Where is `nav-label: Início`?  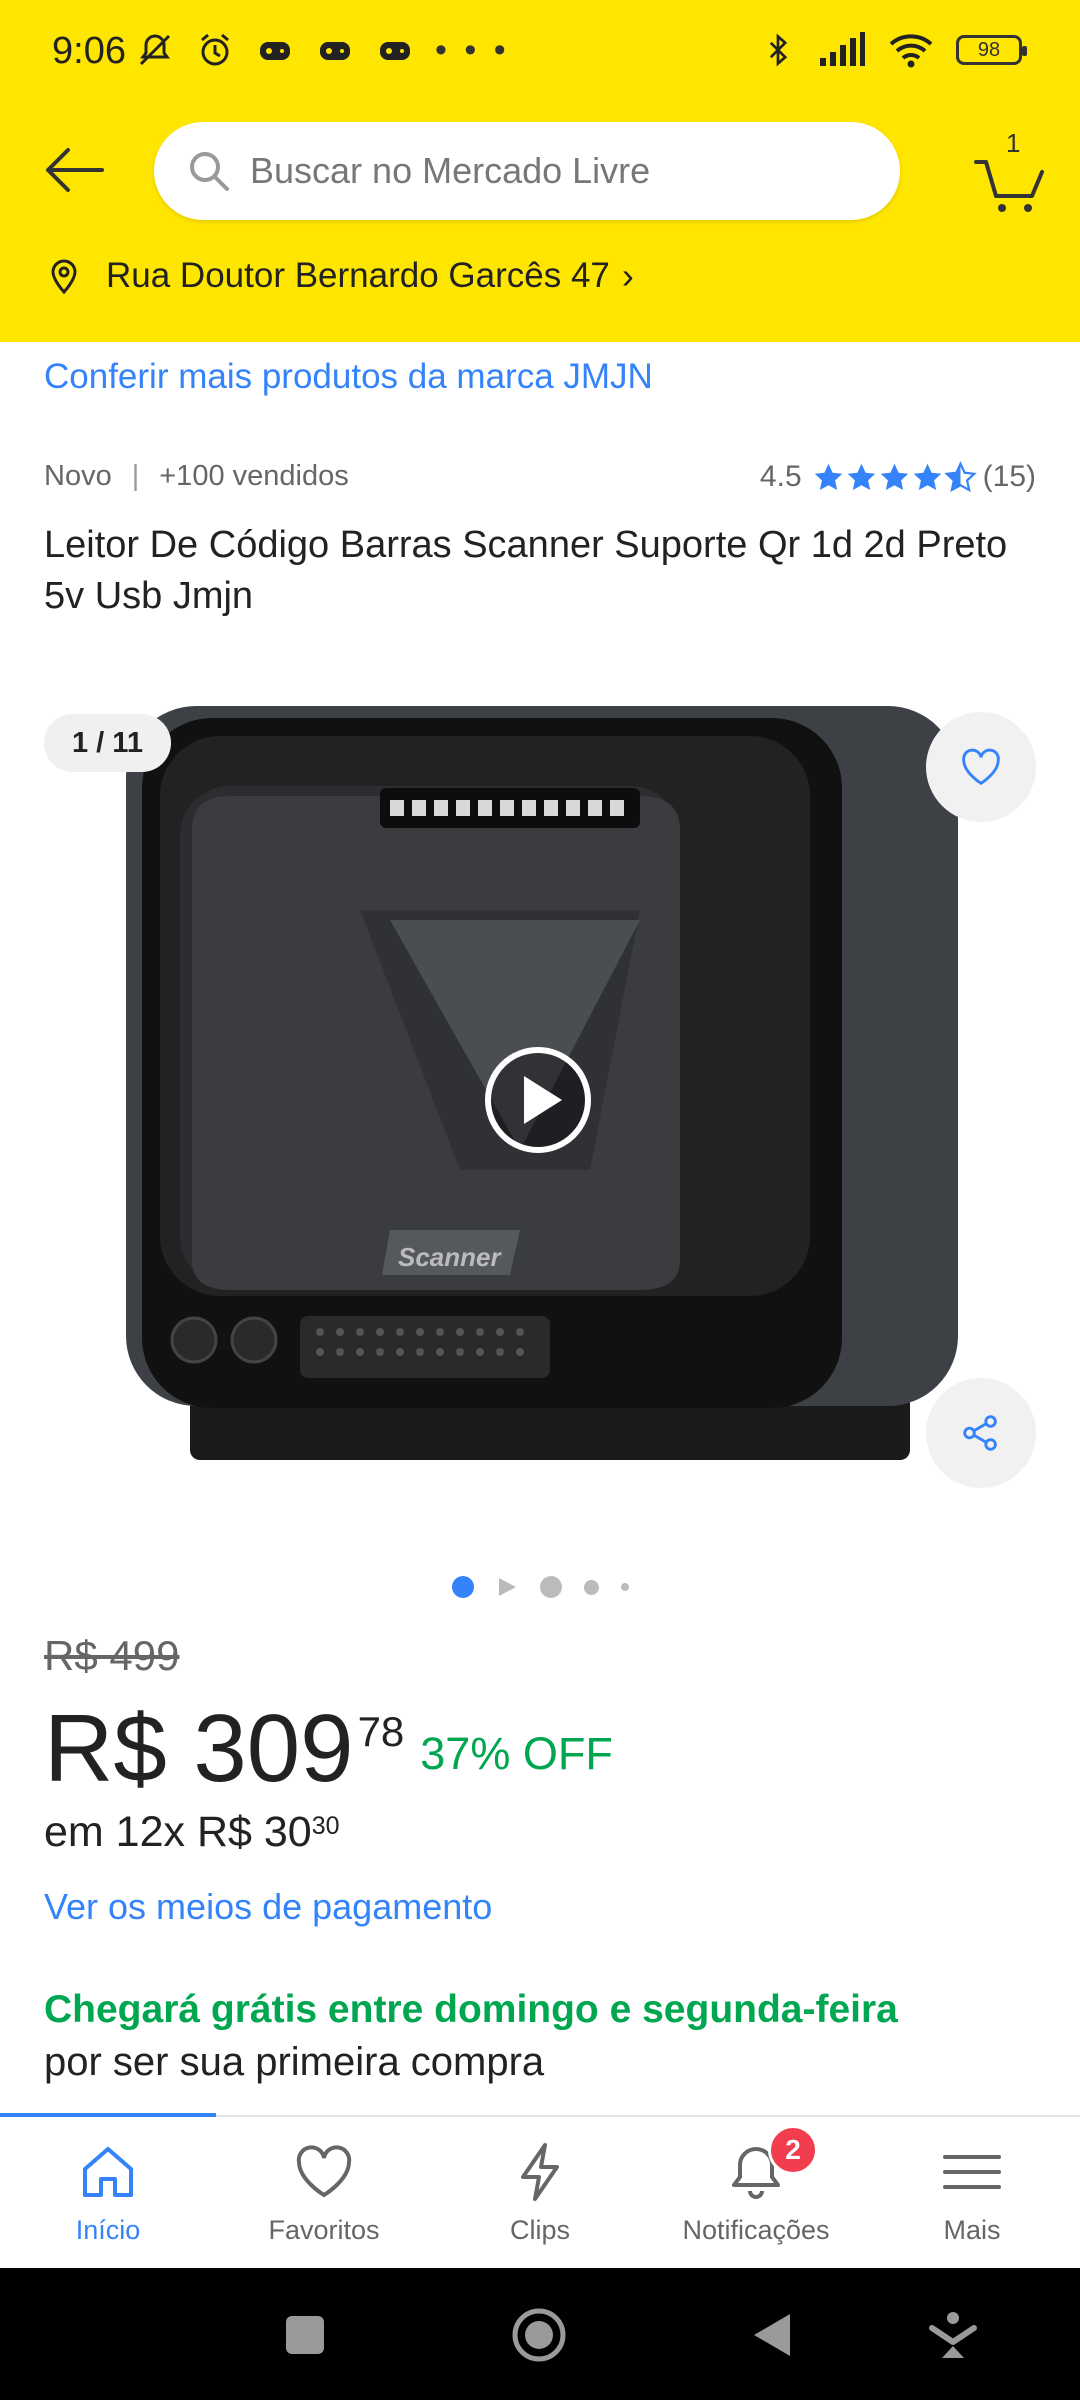 nav-label: Início is located at coordinates (108, 2230).